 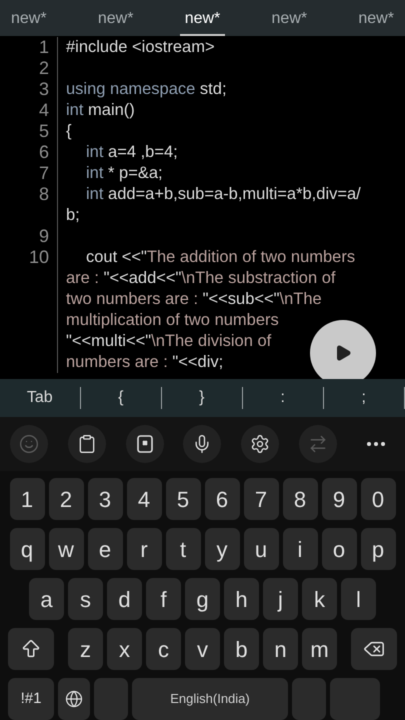 What do you see at coordinates (163, 599) in the screenshot?
I see `keyboard-key: f` at bounding box center [163, 599].